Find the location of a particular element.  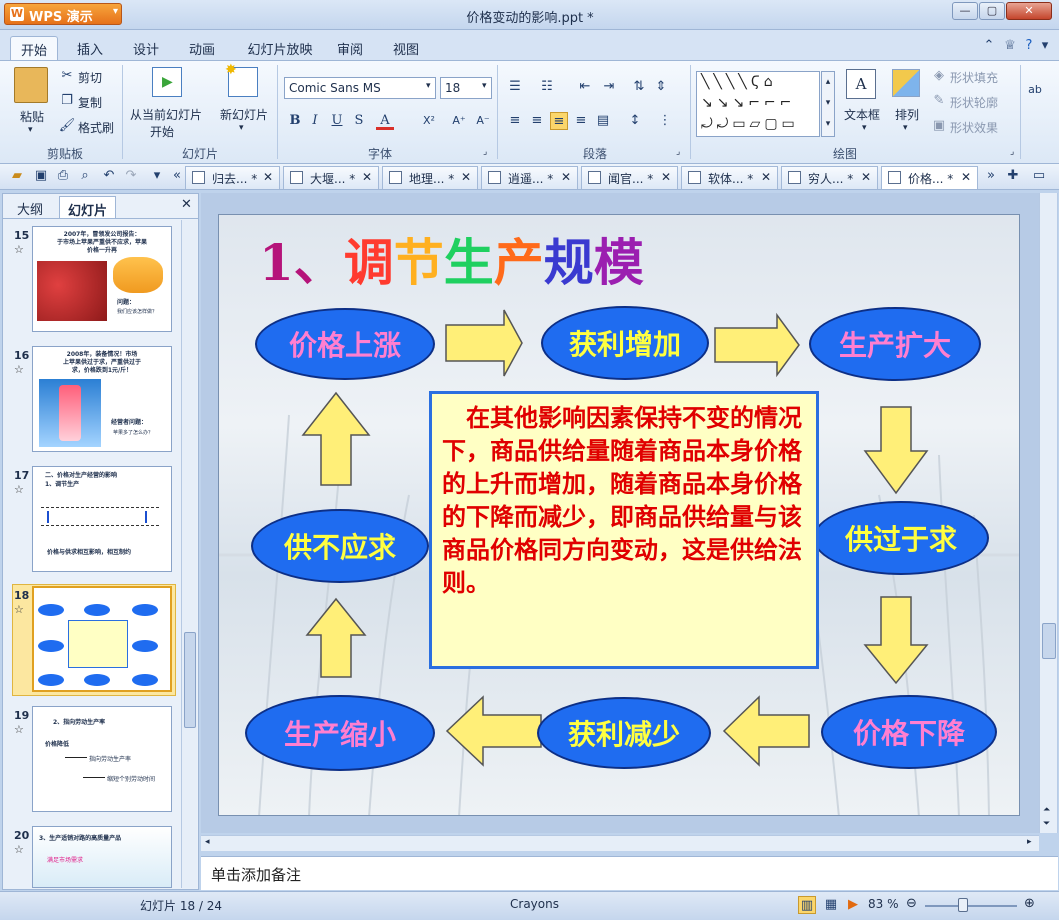

doc-tab: 软体... * ✕ is located at coordinates (729, 177).